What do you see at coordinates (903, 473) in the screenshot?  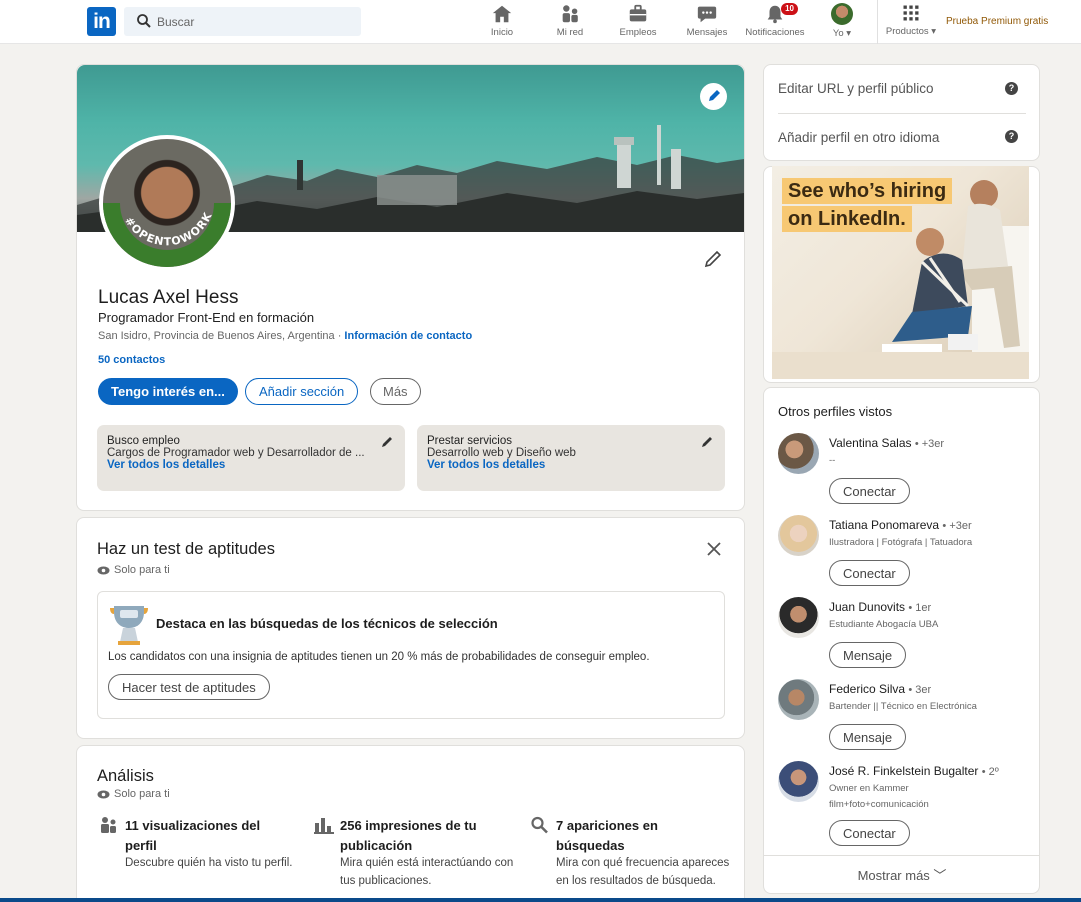 I see `person-item: Valentina Salas • +3er -- Conectar` at bounding box center [903, 473].